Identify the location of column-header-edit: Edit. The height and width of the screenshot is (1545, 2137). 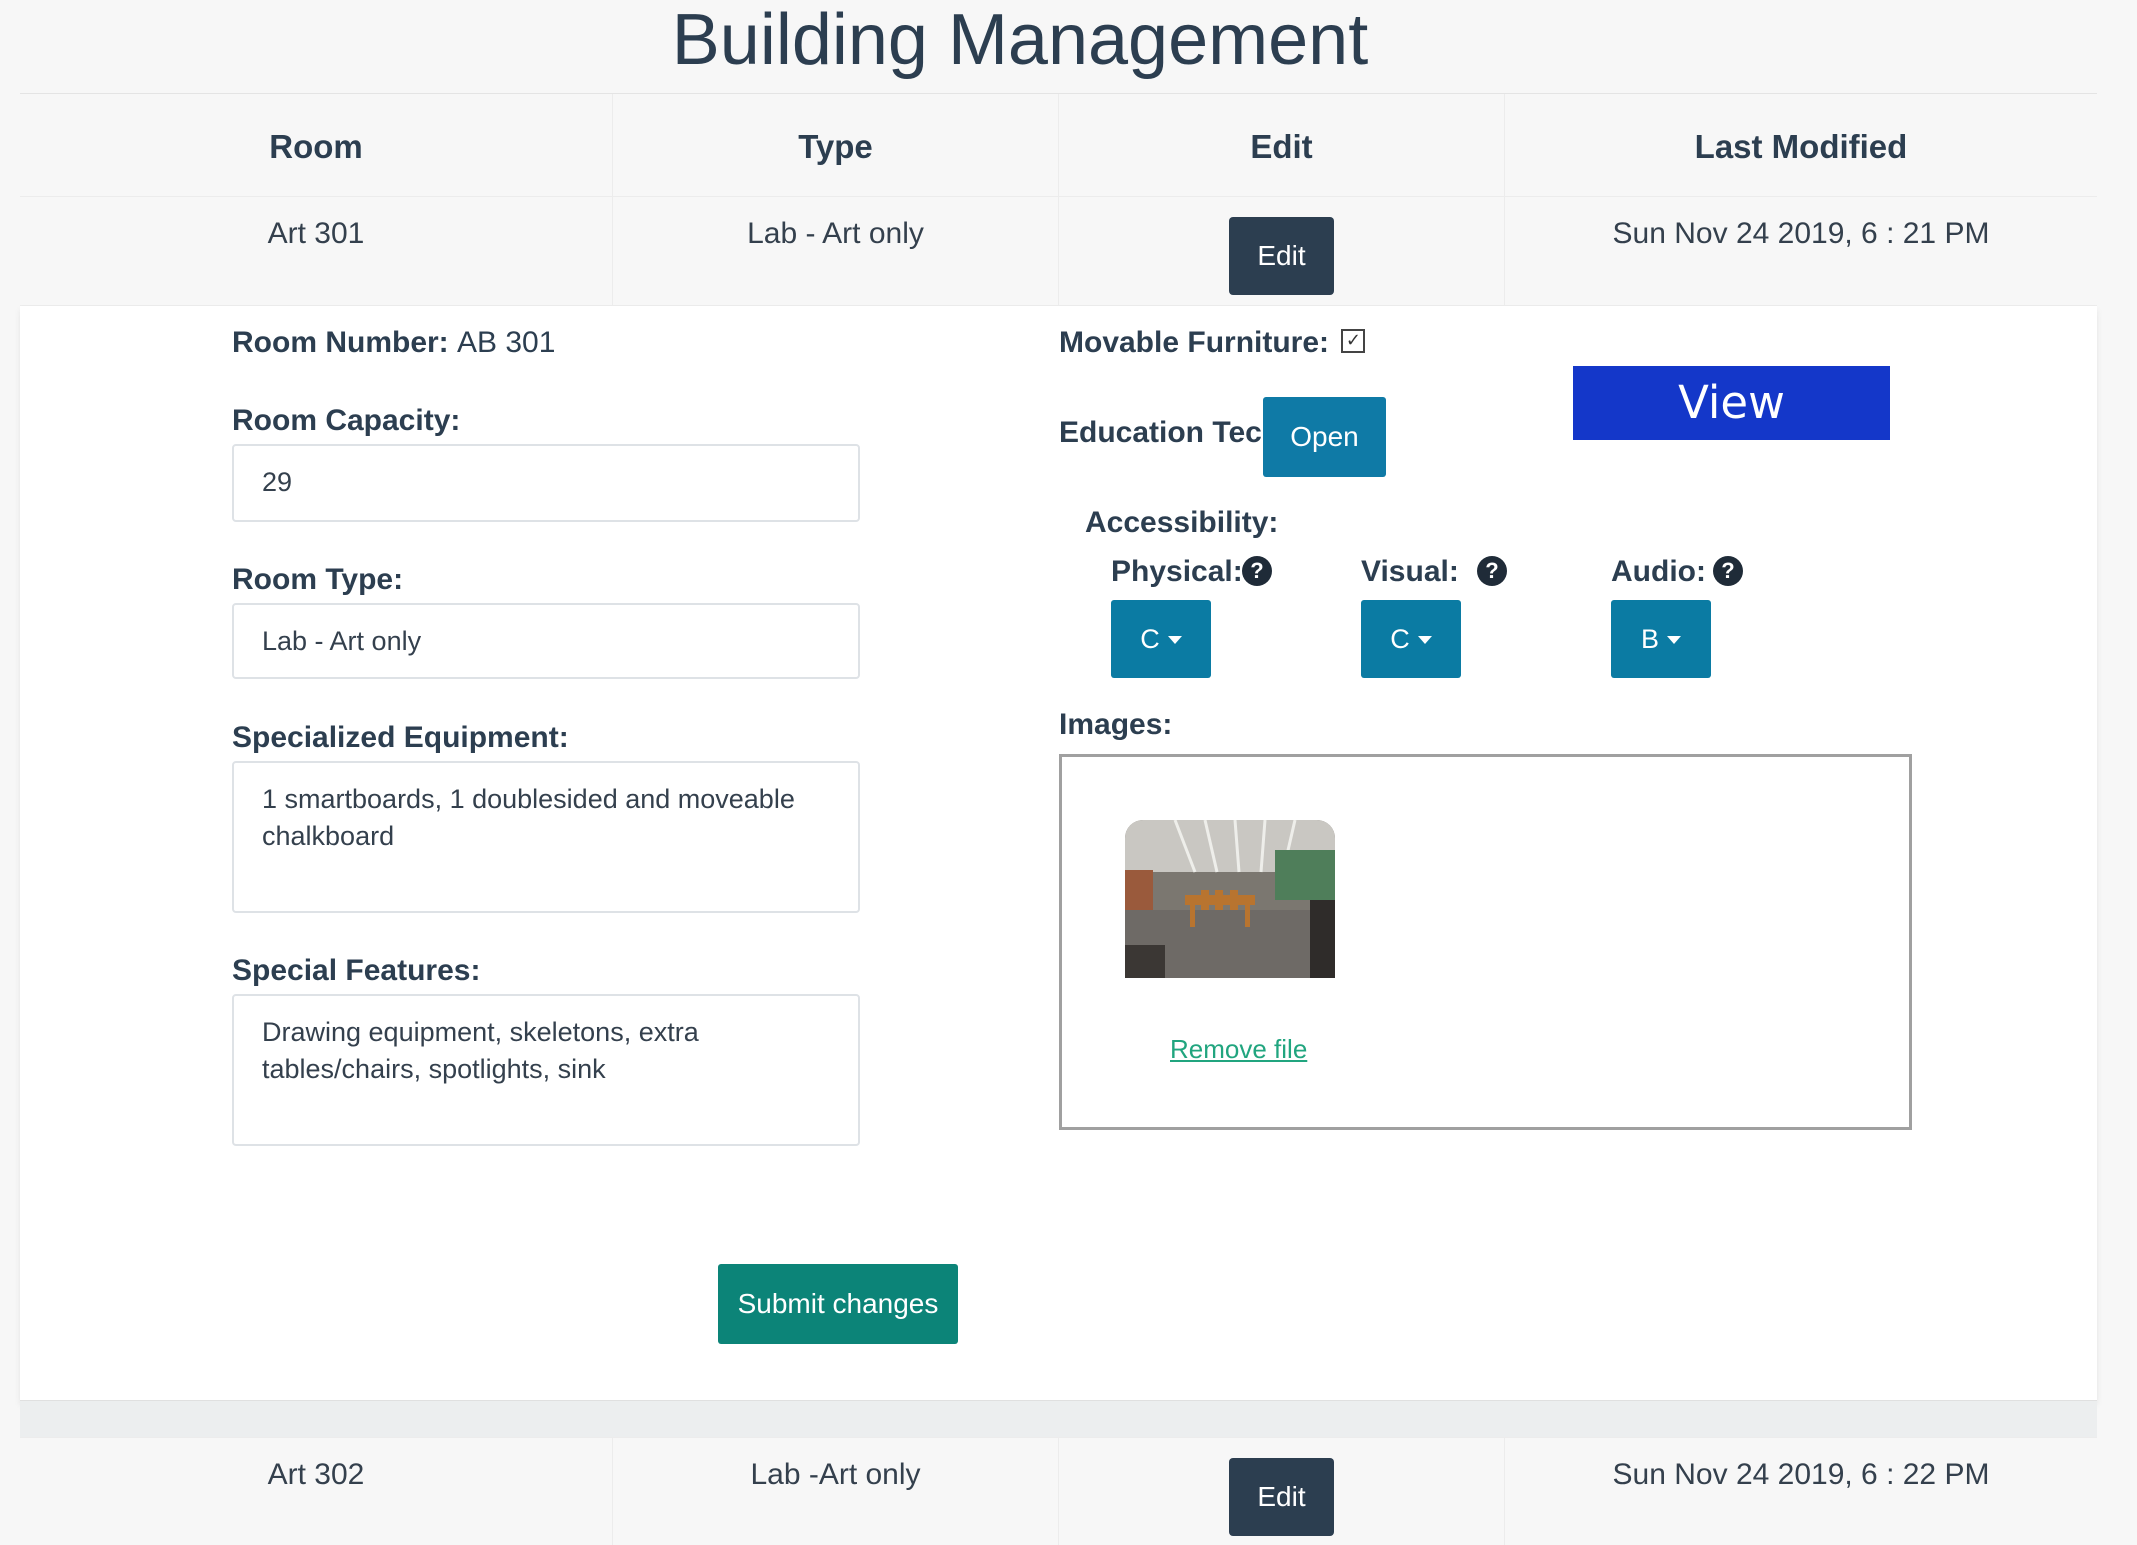
(1282, 145).